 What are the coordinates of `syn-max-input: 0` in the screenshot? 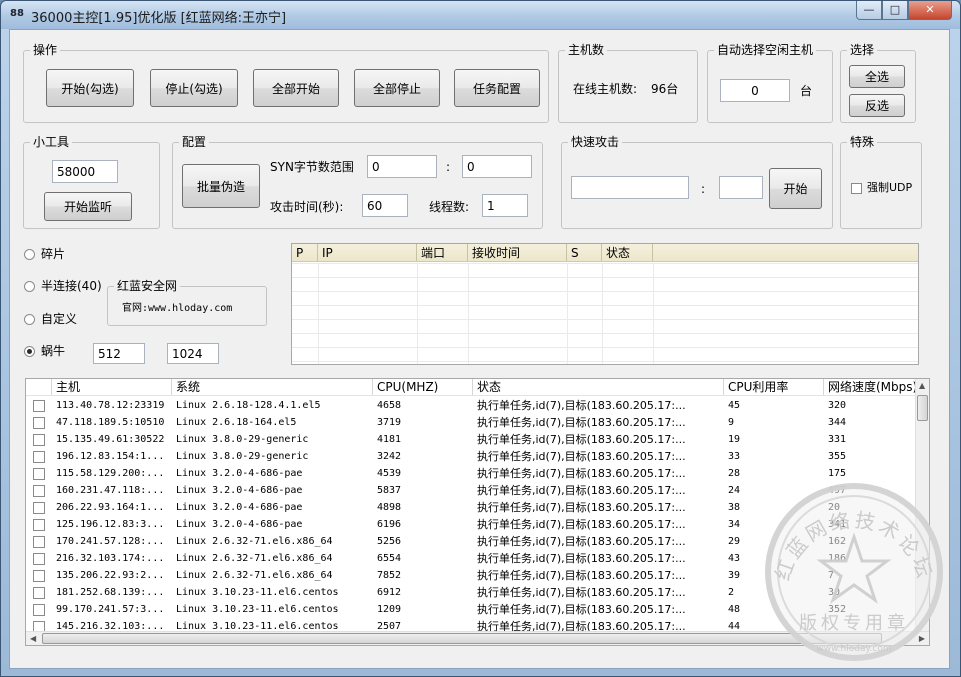 It's located at (497, 166).